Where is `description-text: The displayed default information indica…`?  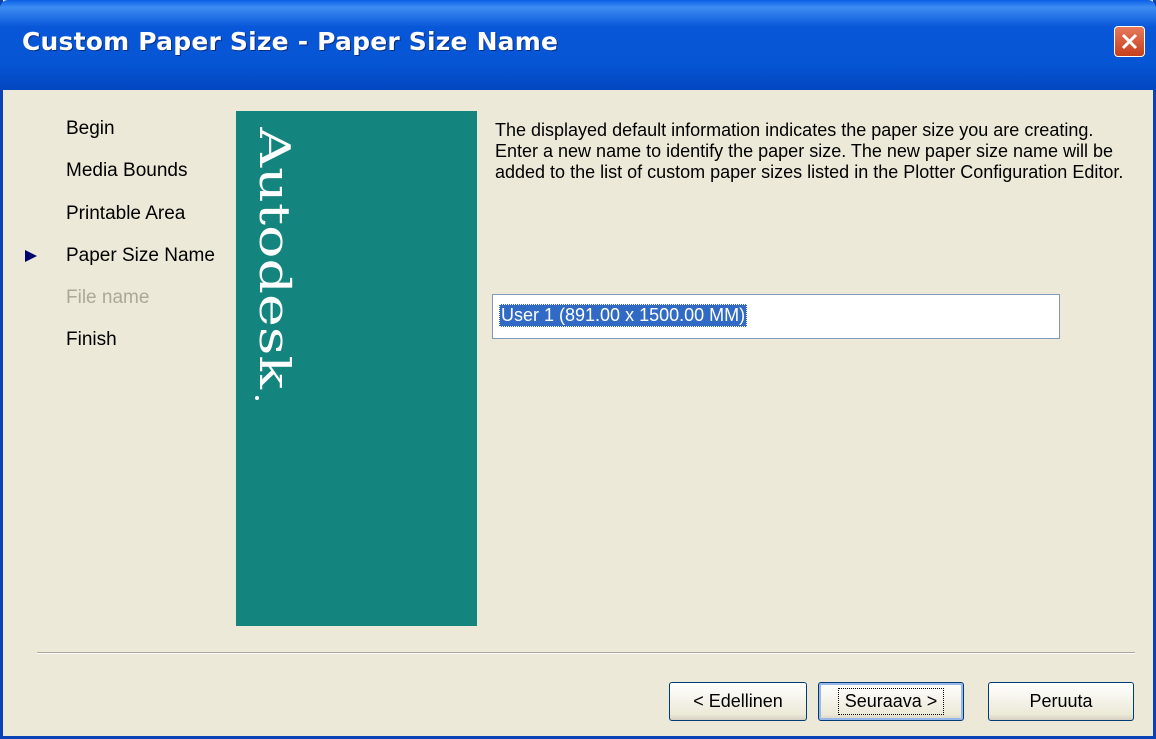 description-text: The displayed default information indica… is located at coordinates (809, 151).